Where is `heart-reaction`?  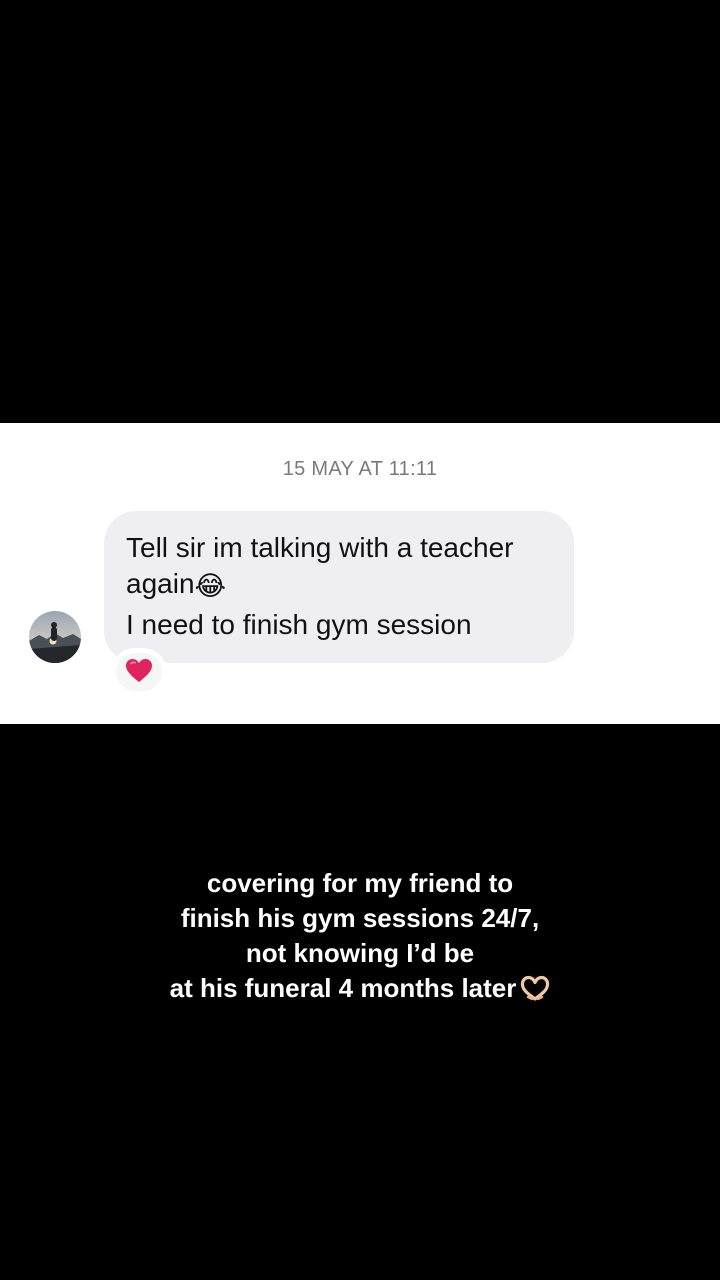
heart-reaction is located at coordinates (139, 672).